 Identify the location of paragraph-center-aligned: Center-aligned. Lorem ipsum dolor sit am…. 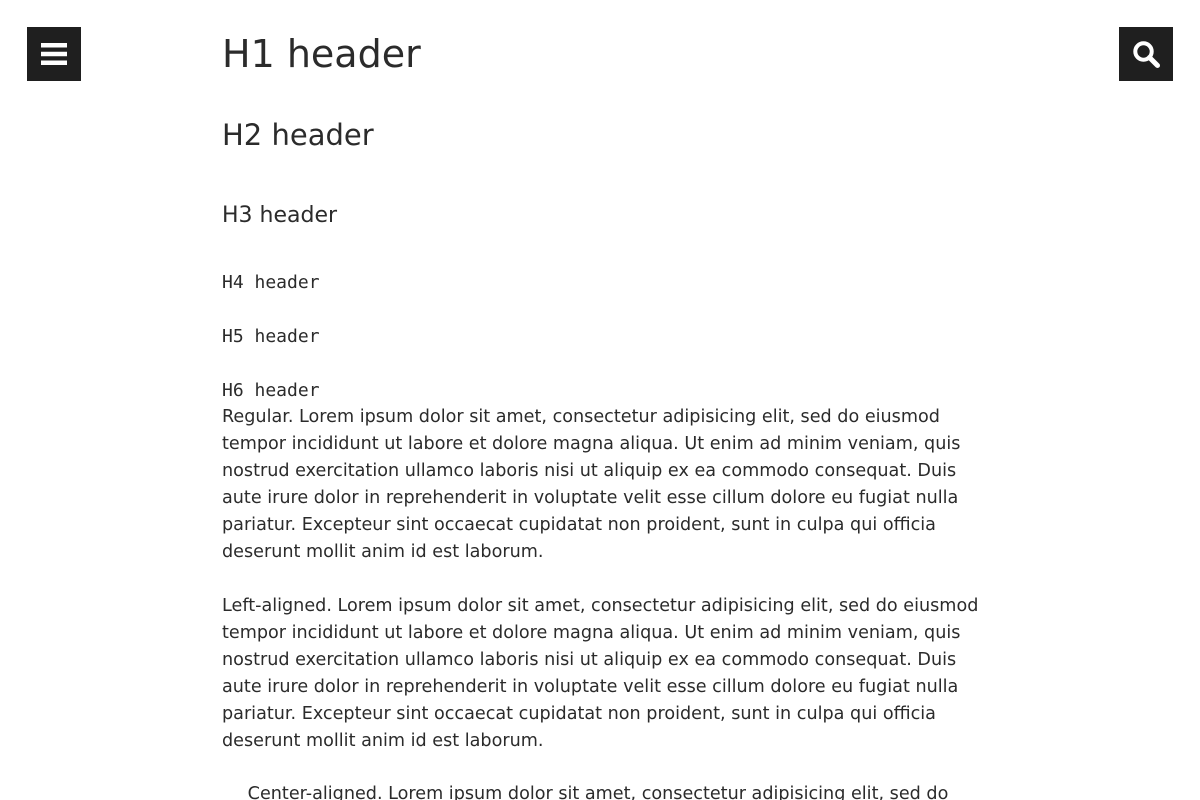
(598, 792).